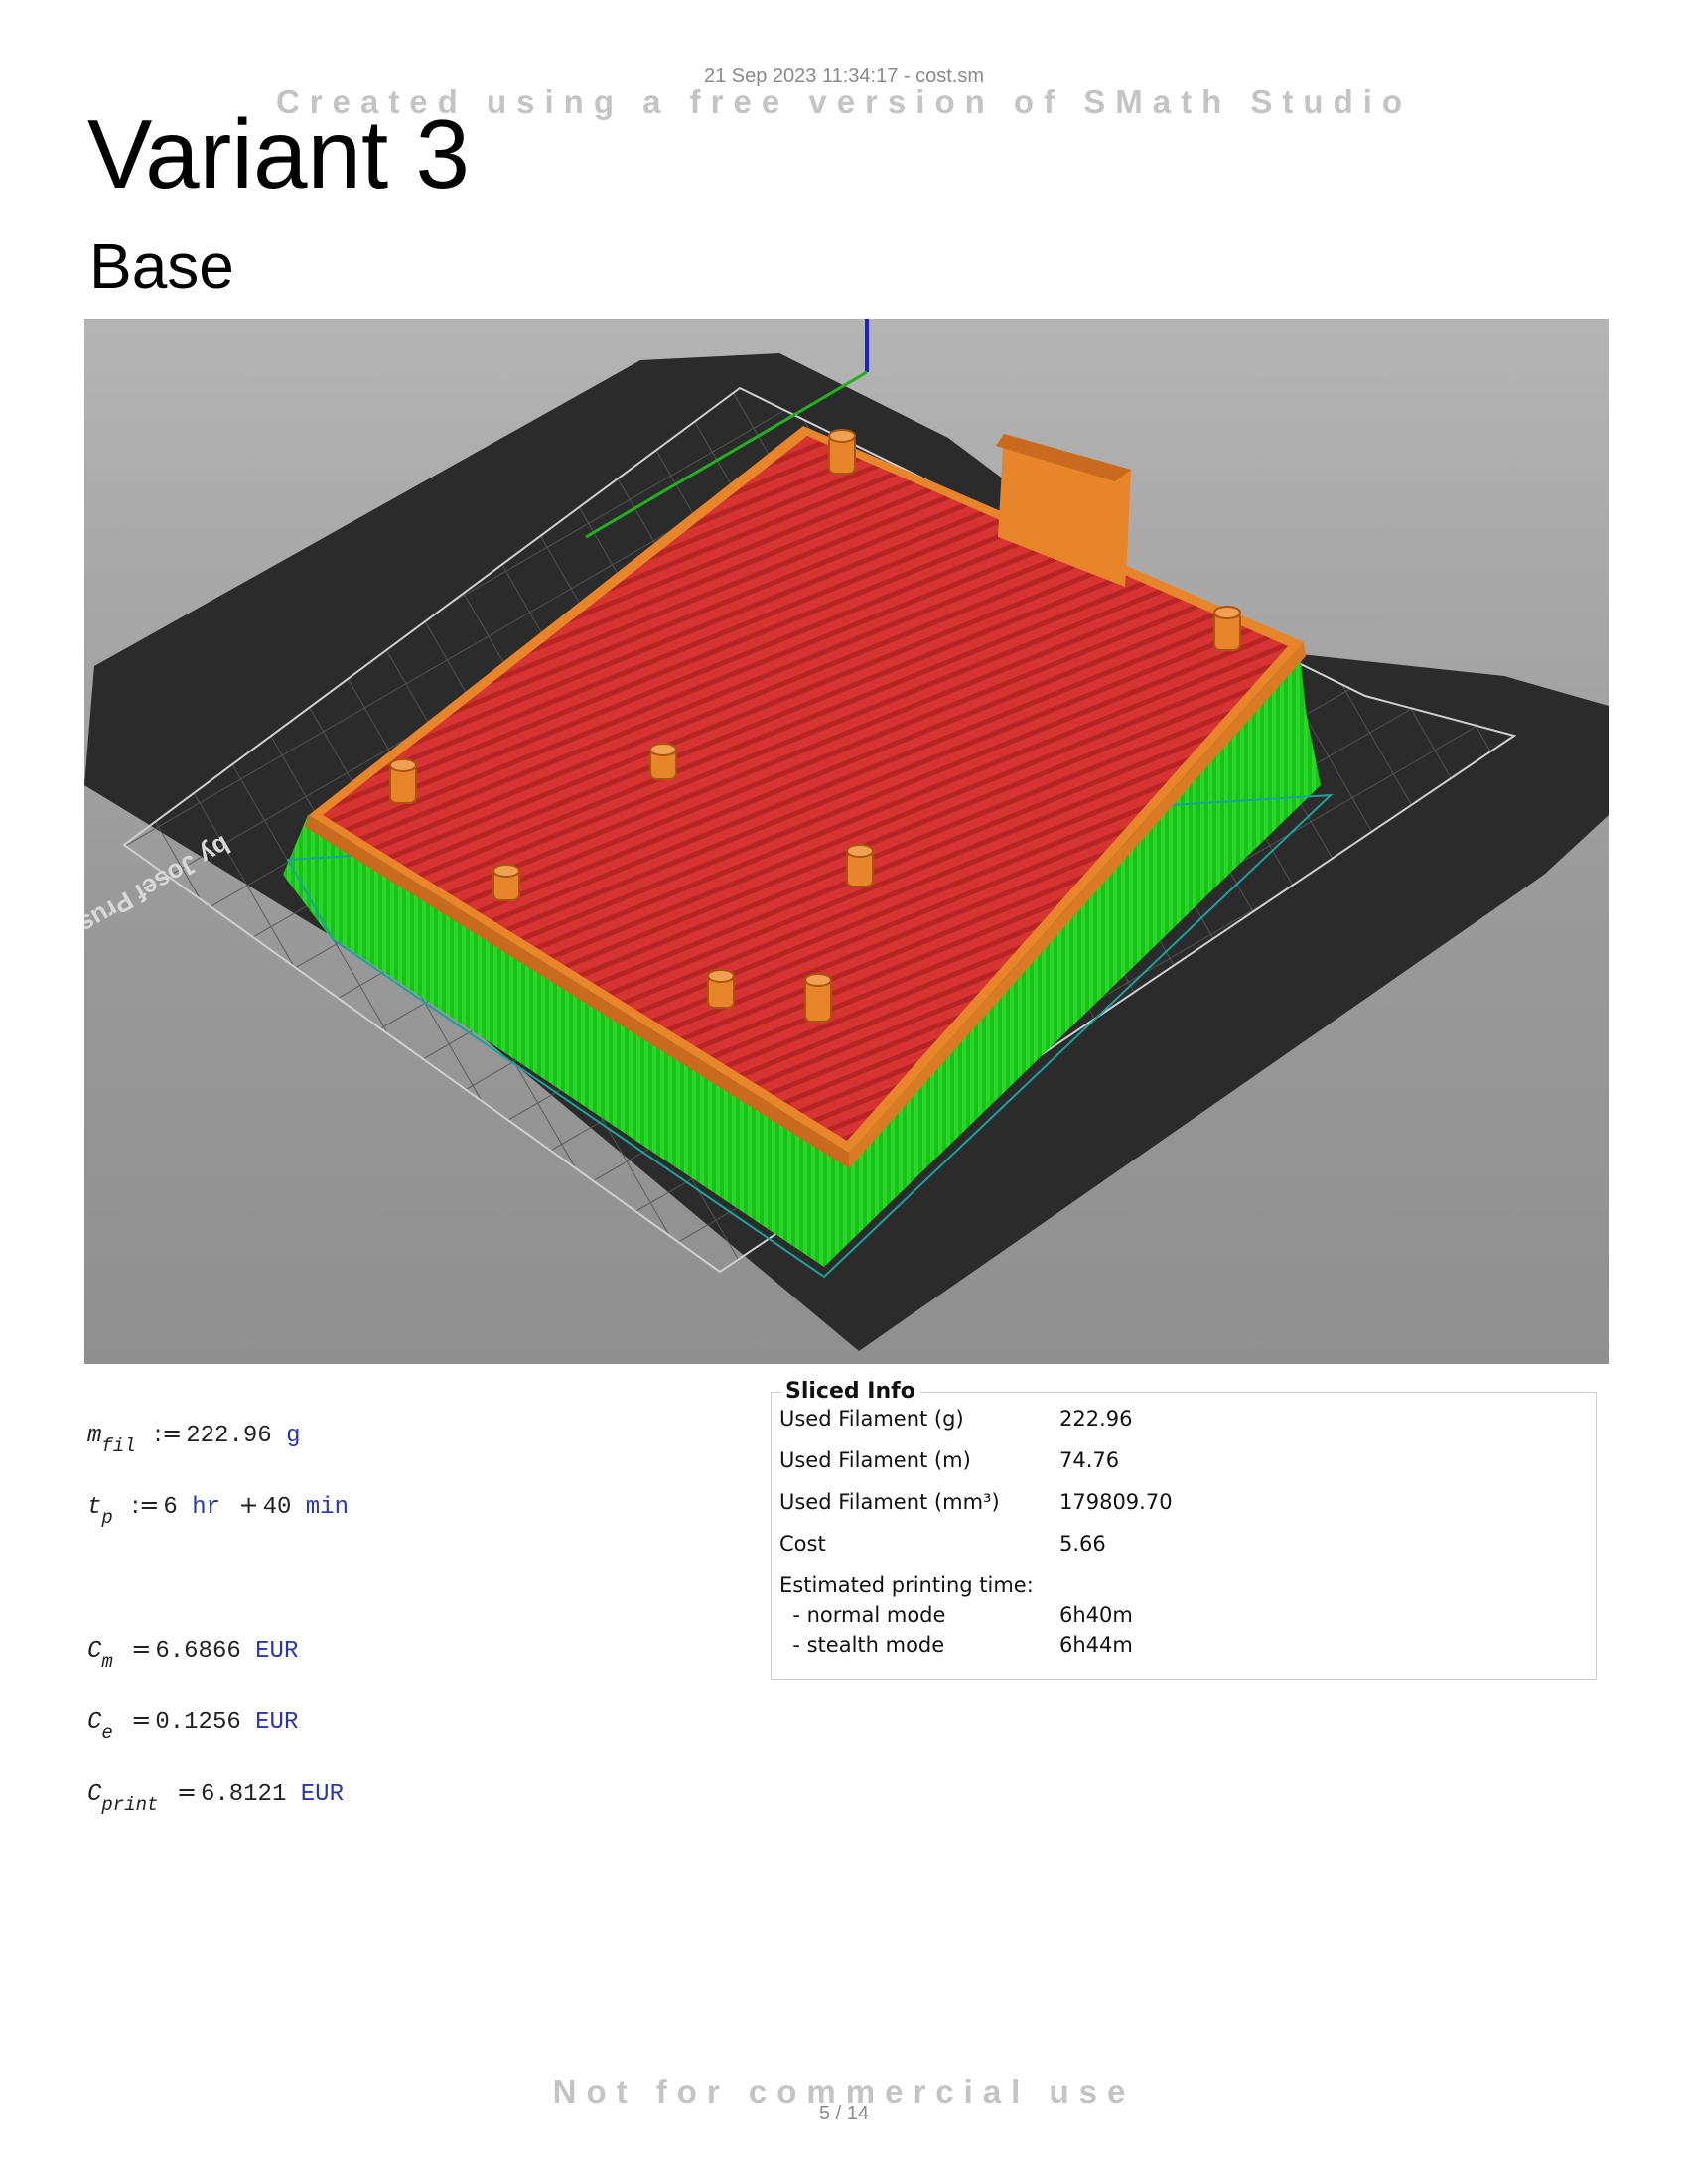  What do you see at coordinates (327, 1507) in the screenshot?
I see `unit-min: min` at bounding box center [327, 1507].